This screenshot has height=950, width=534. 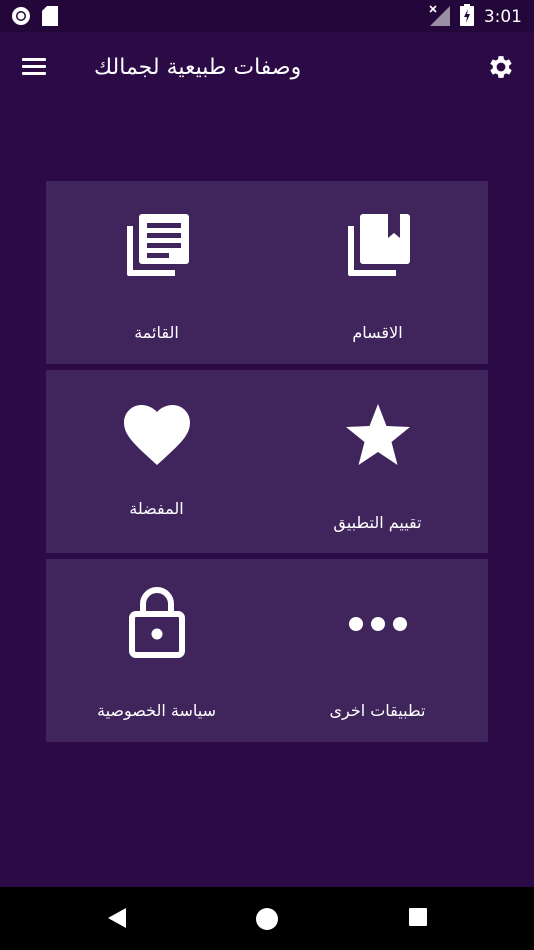 I want to click on tile-label: القائمة, so click(x=156, y=332).